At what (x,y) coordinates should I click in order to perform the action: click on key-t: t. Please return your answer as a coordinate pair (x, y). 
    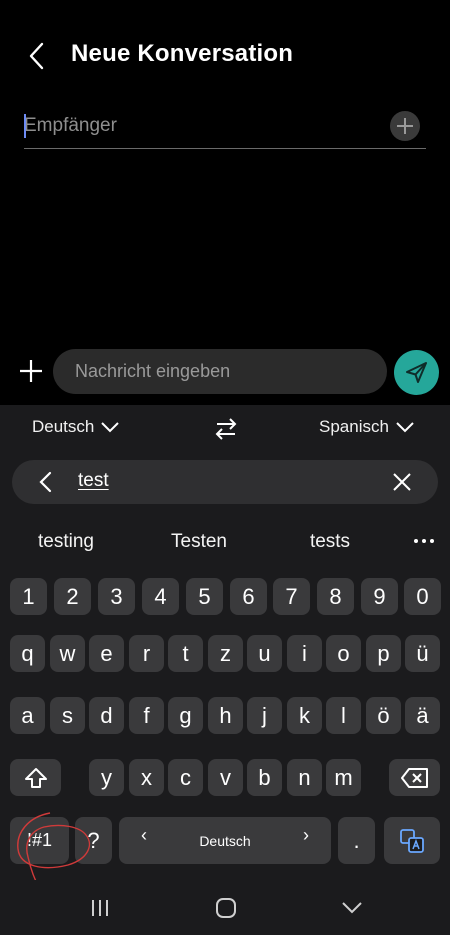
    Looking at the image, I should click on (185, 653).